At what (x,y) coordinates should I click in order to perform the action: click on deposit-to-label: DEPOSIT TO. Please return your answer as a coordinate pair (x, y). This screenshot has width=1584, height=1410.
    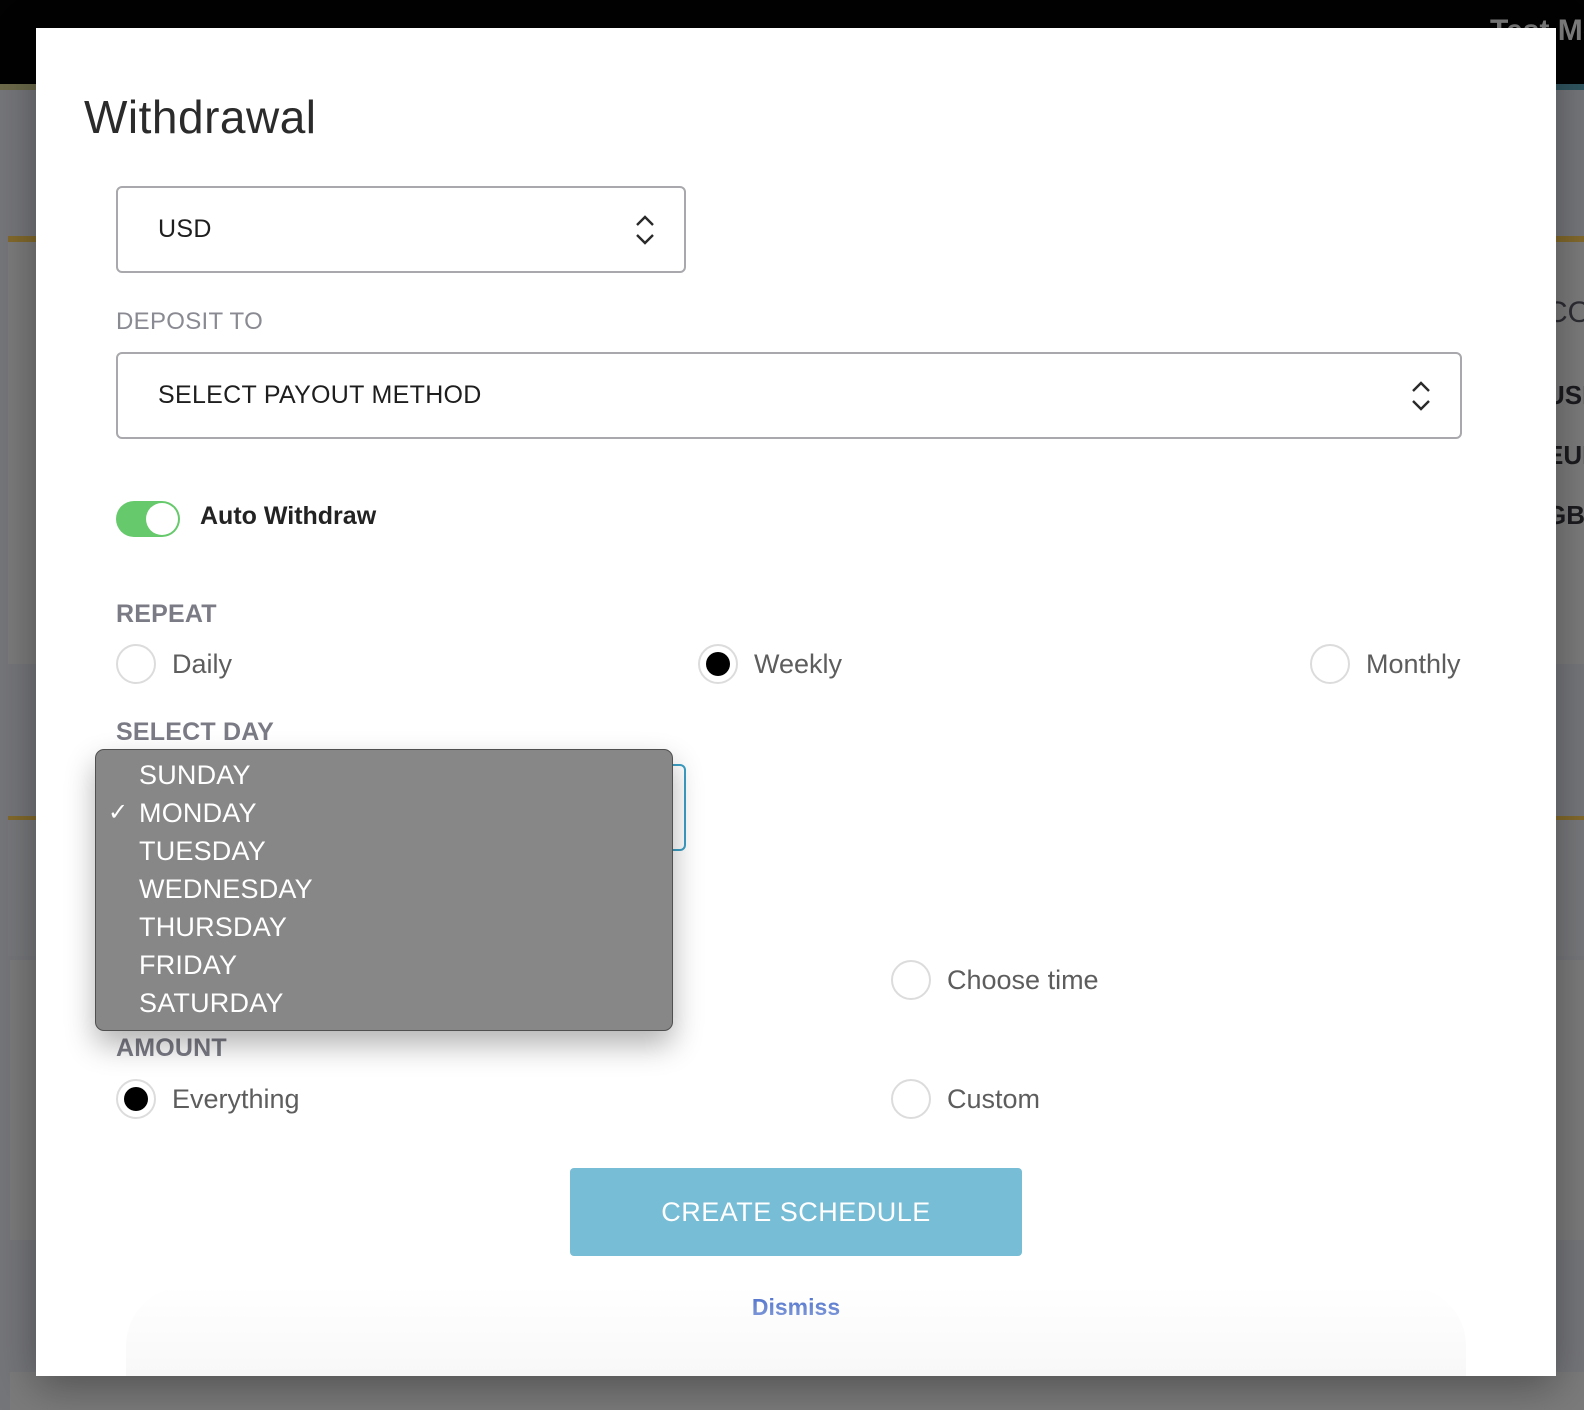
    Looking at the image, I should click on (190, 321).